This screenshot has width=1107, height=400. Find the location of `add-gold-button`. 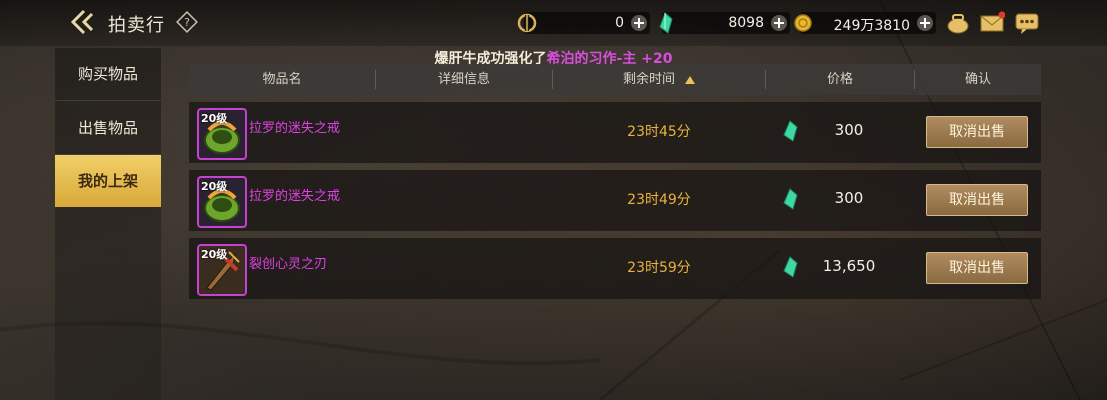

add-gold-button is located at coordinates (925, 23).